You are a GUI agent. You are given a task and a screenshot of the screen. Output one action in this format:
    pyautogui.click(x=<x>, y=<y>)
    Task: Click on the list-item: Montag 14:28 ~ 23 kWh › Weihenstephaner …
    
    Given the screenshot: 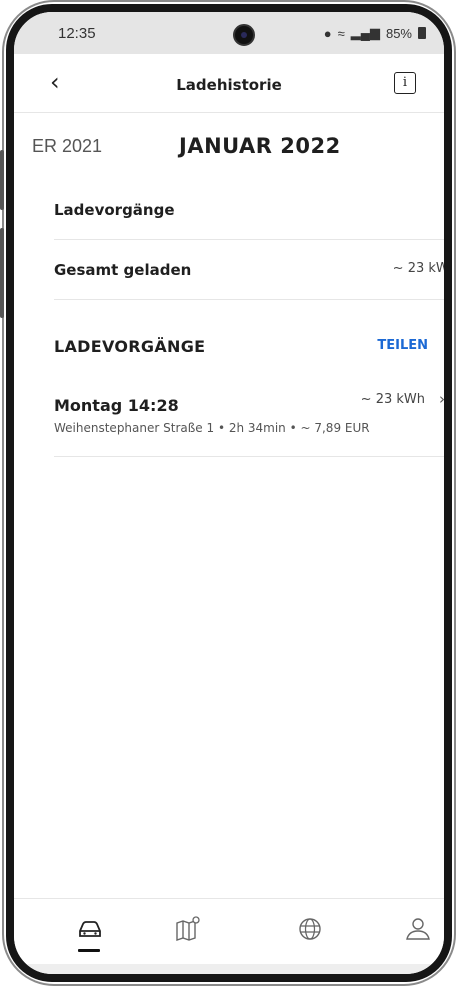 What is the action you would take?
    pyautogui.click(x=249, y=420)
    